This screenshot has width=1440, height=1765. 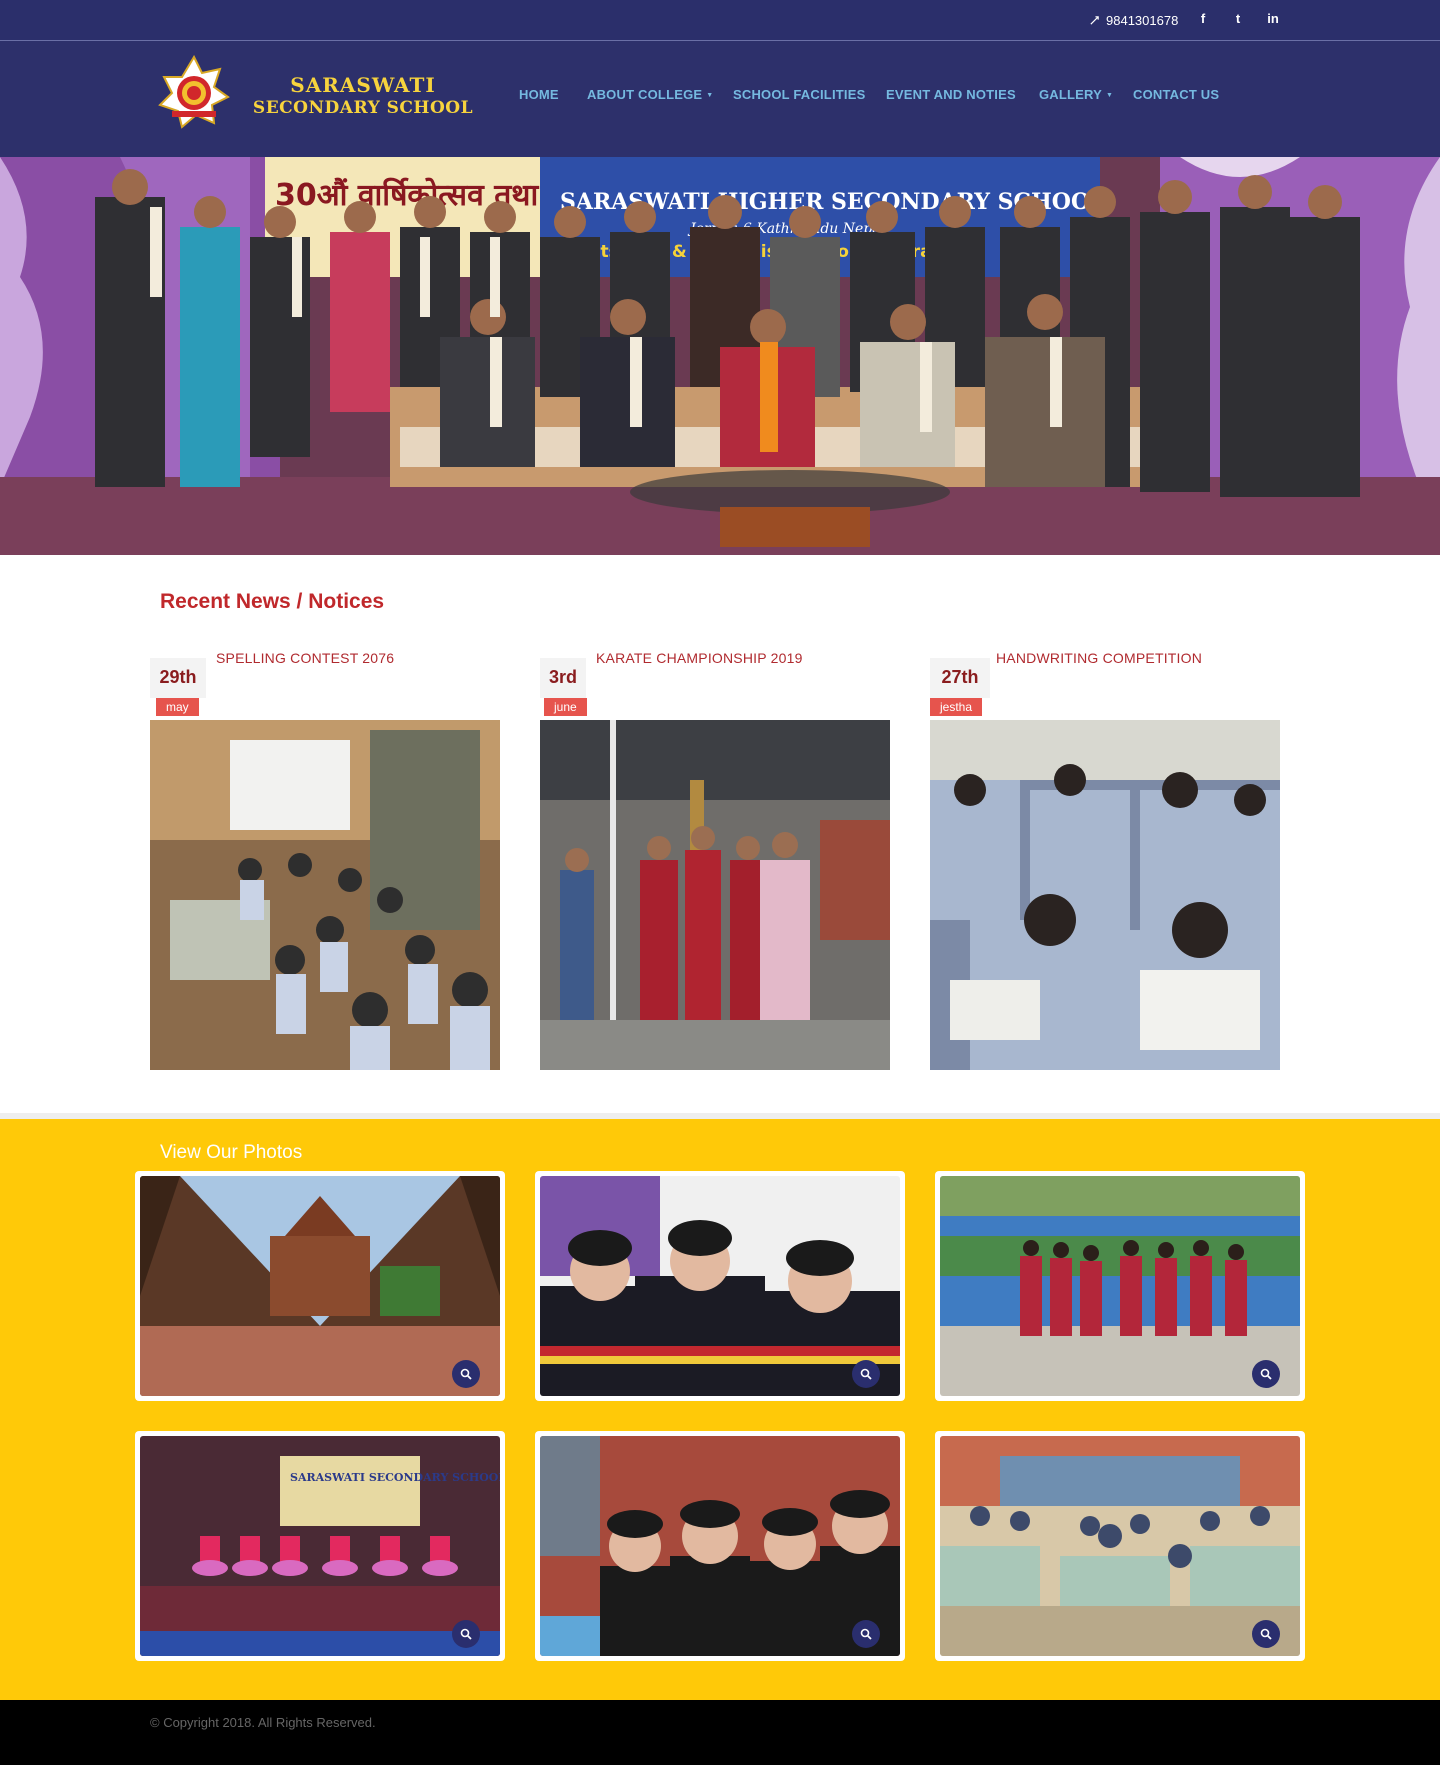 I want to click on news-month-badge: jestha, so click(x=956, y=707).